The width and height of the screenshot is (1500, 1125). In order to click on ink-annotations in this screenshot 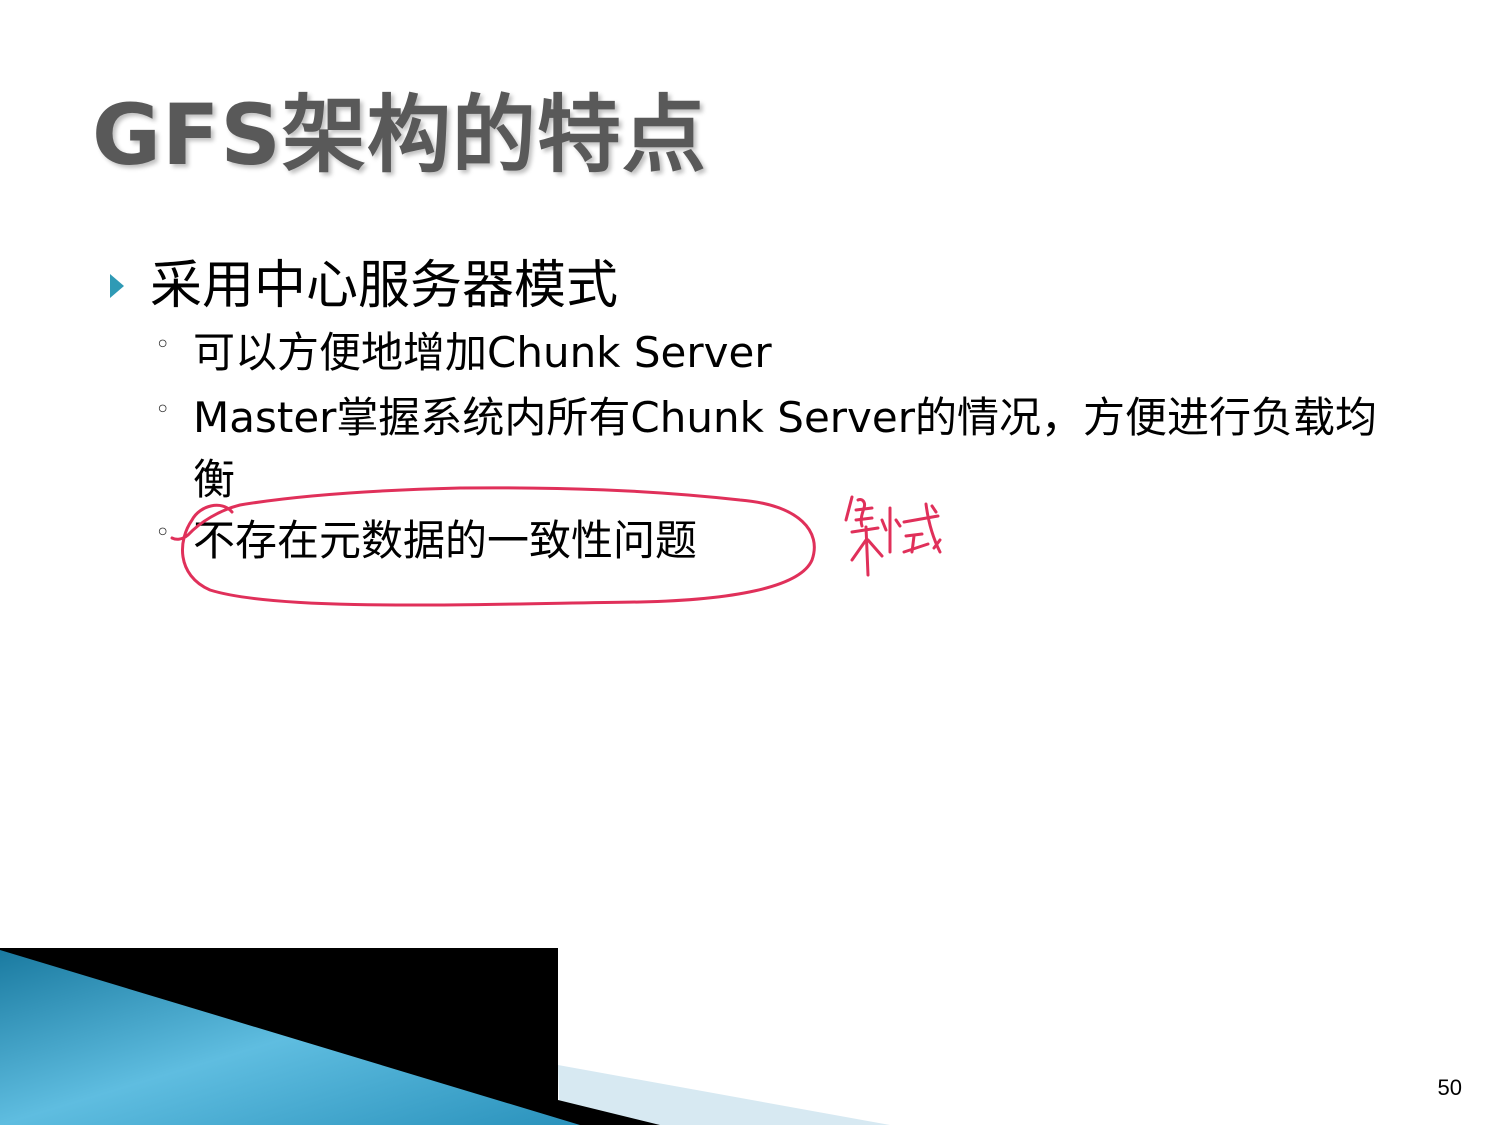, I will do `click(556, 546)`.